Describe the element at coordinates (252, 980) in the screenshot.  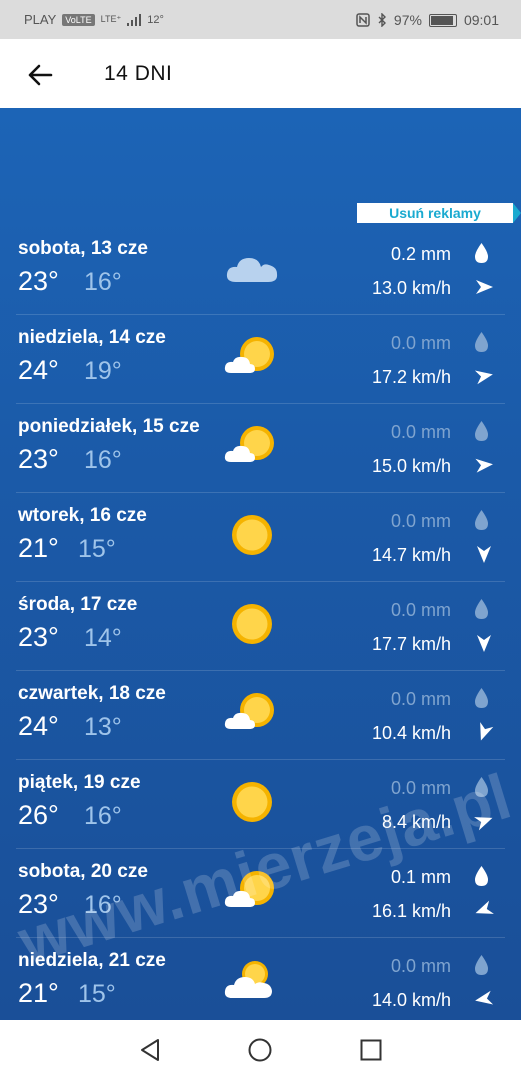
I see `partly-cloudy-icon` at that location.